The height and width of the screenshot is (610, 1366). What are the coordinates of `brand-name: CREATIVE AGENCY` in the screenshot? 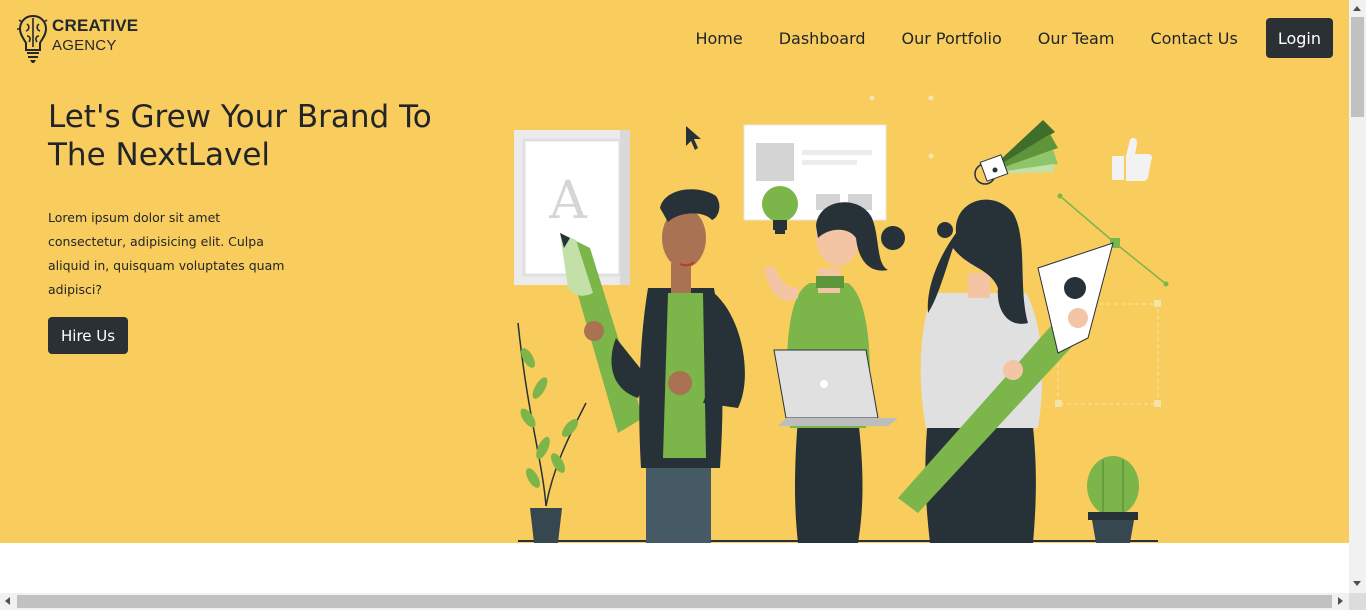 It's located at (95, 36).